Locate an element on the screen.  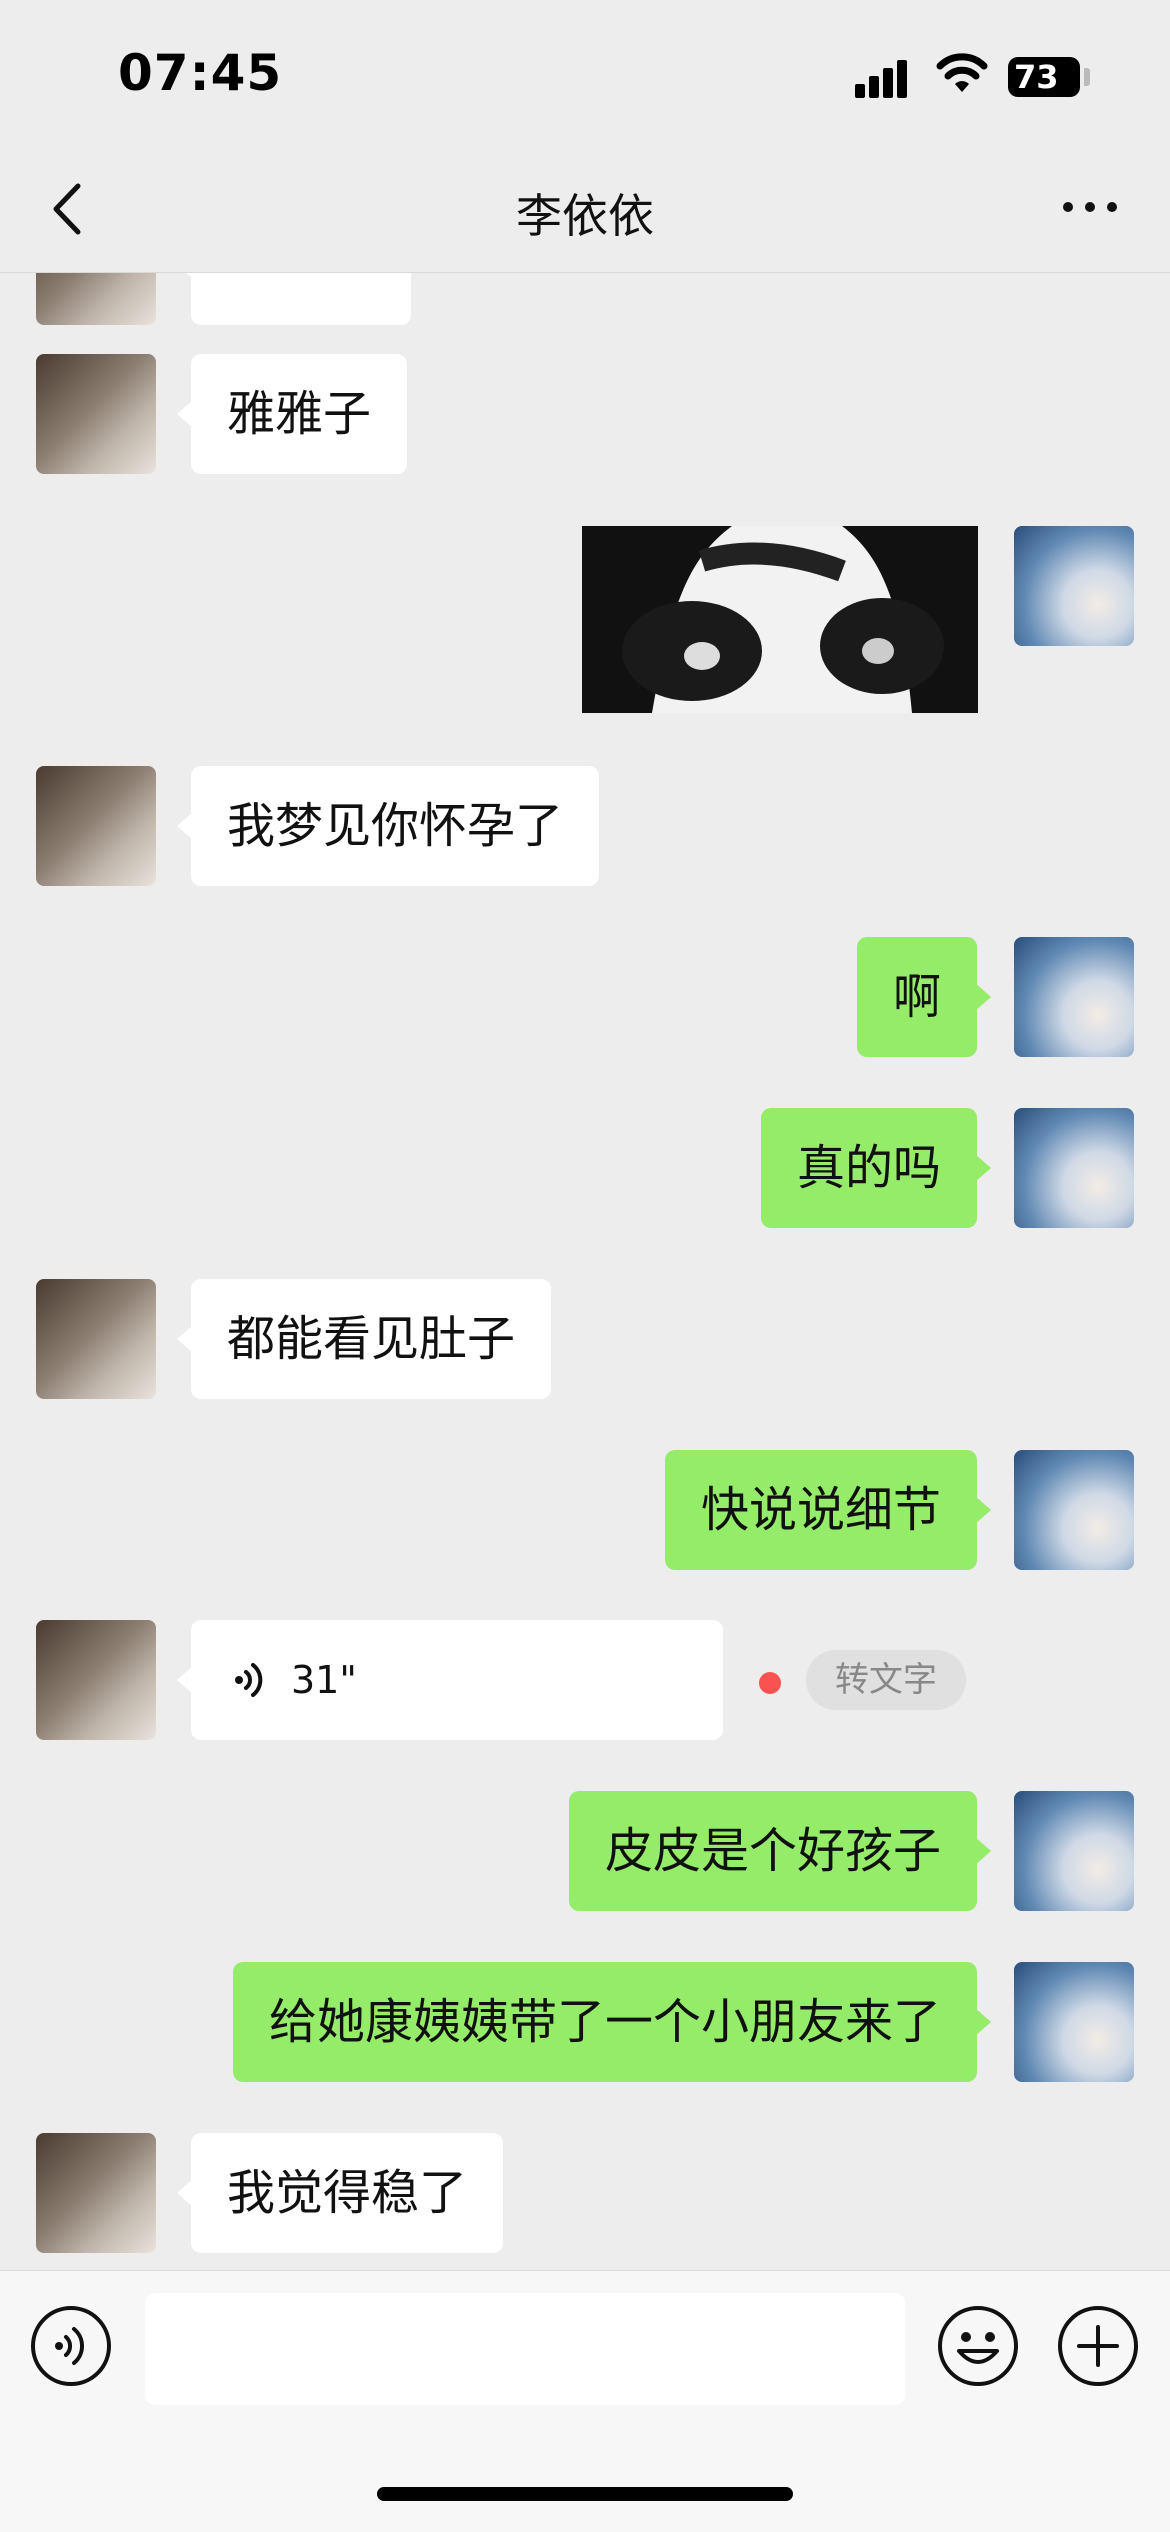
voice-wave-icon is located at coordinates (249, 1680).